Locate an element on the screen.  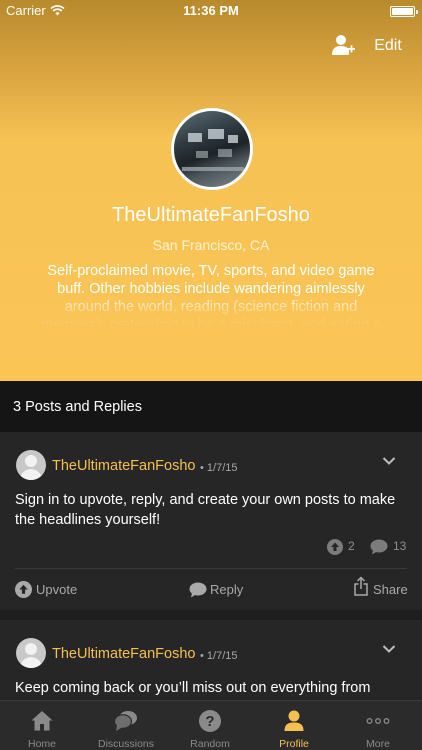
profile-location: San Francisco, CA is located at coordinates (211, 245).